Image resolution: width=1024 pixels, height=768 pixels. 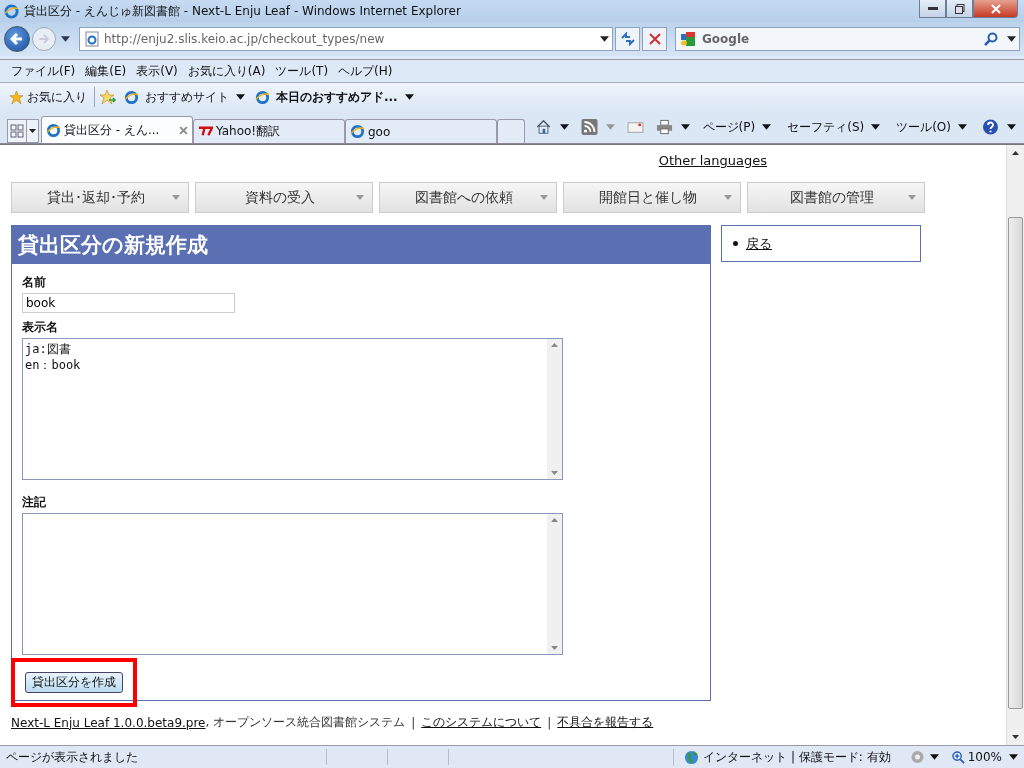 I want to click on language-link: Other languages, so click(x=712, y=163).